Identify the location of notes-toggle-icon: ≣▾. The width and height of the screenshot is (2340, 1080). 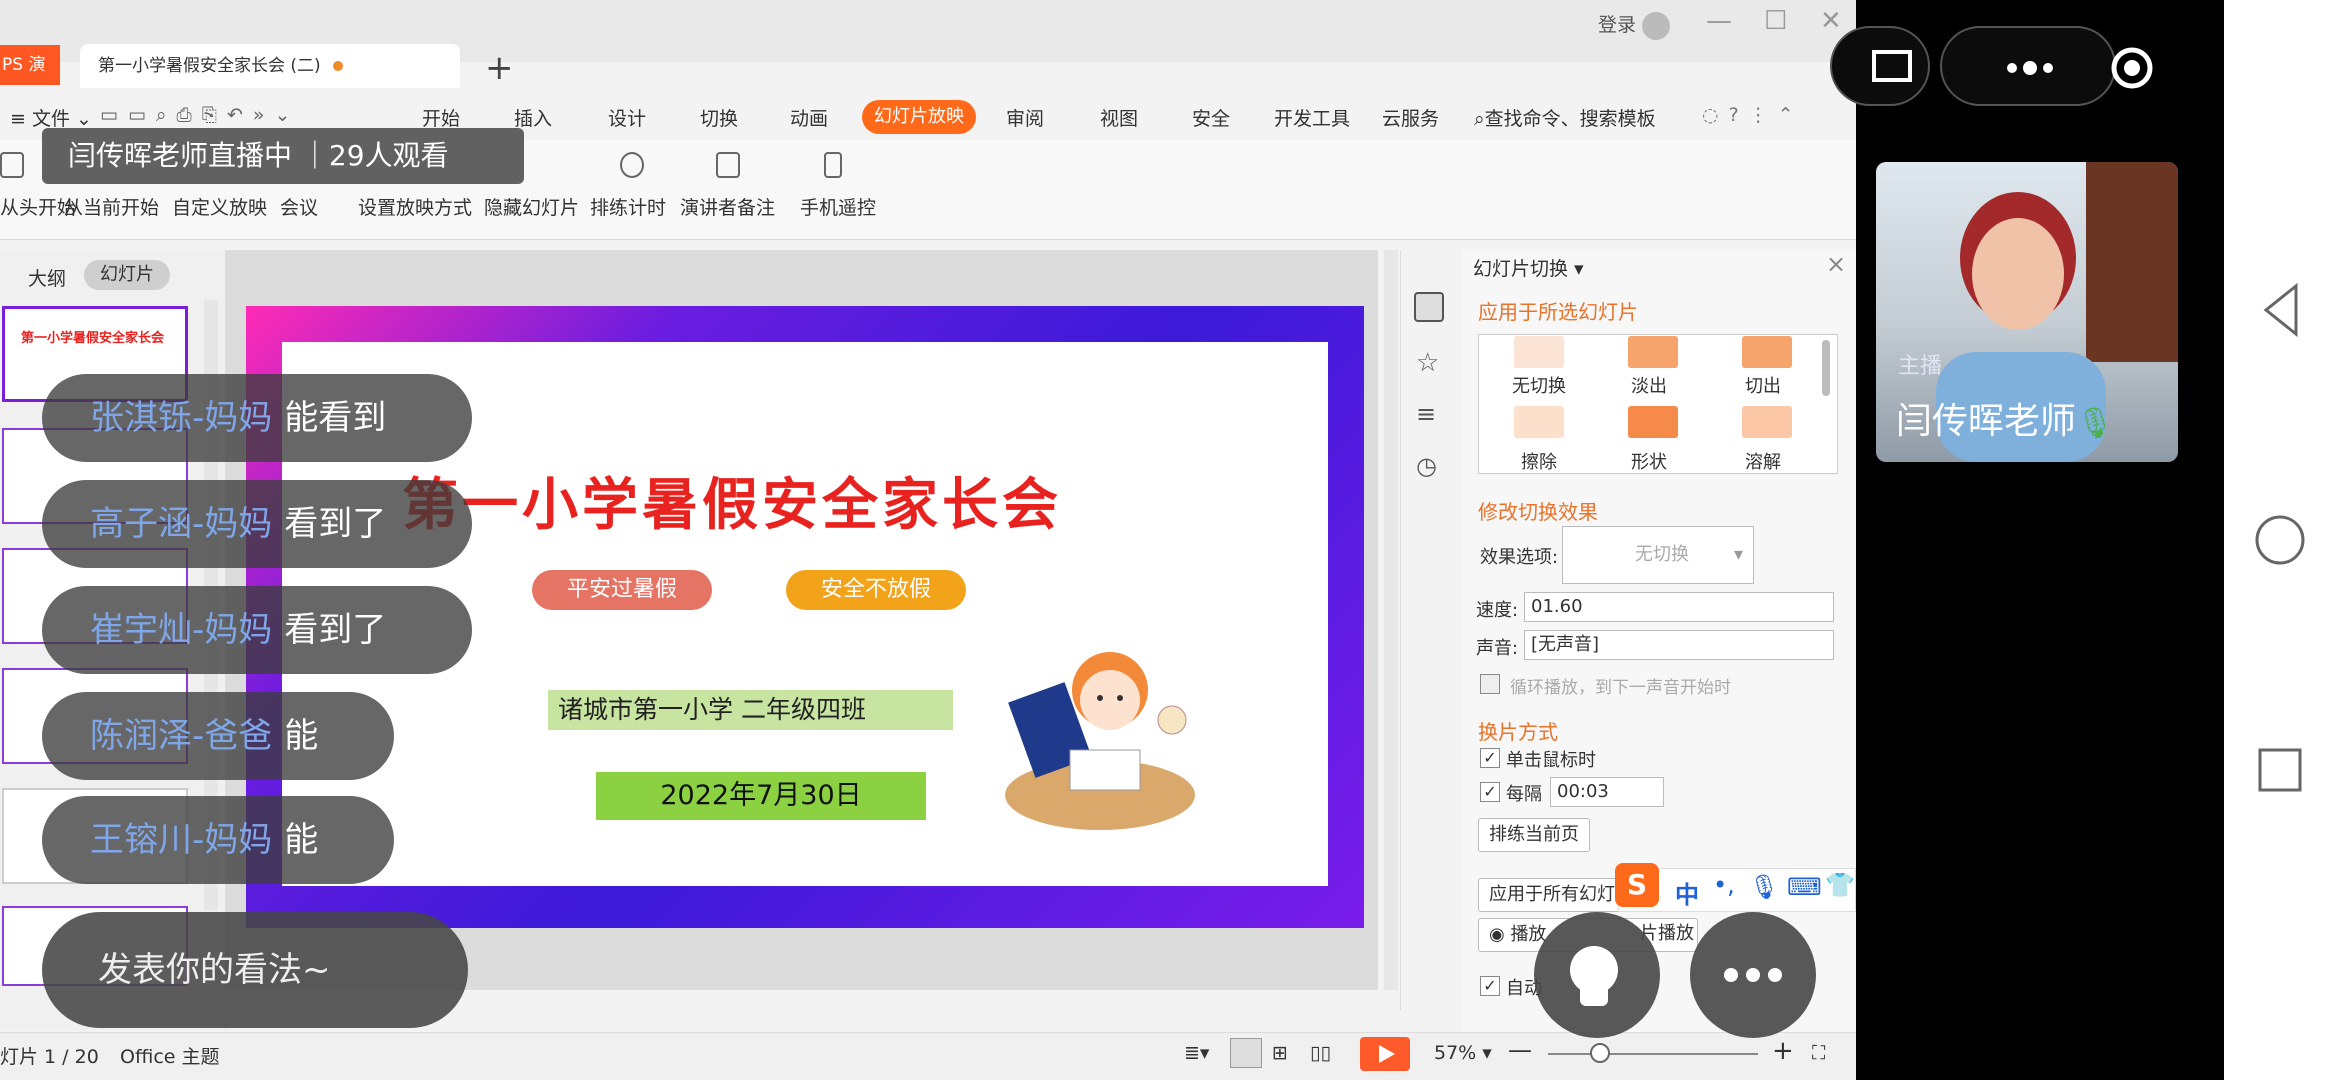
(1196, 1053).